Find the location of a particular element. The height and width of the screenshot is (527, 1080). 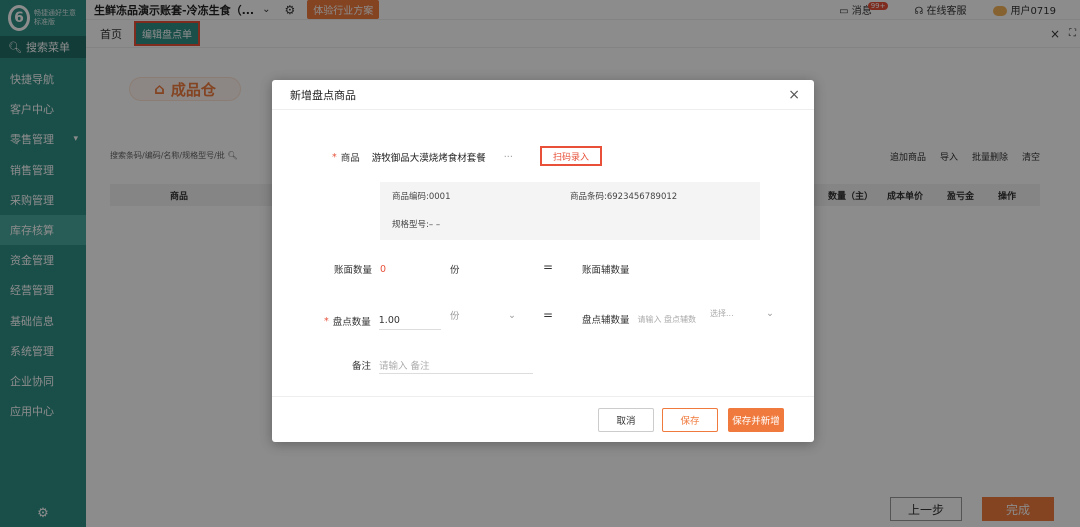

scan-entry-button: 扫码录入 is located at coordinates (571, 156).